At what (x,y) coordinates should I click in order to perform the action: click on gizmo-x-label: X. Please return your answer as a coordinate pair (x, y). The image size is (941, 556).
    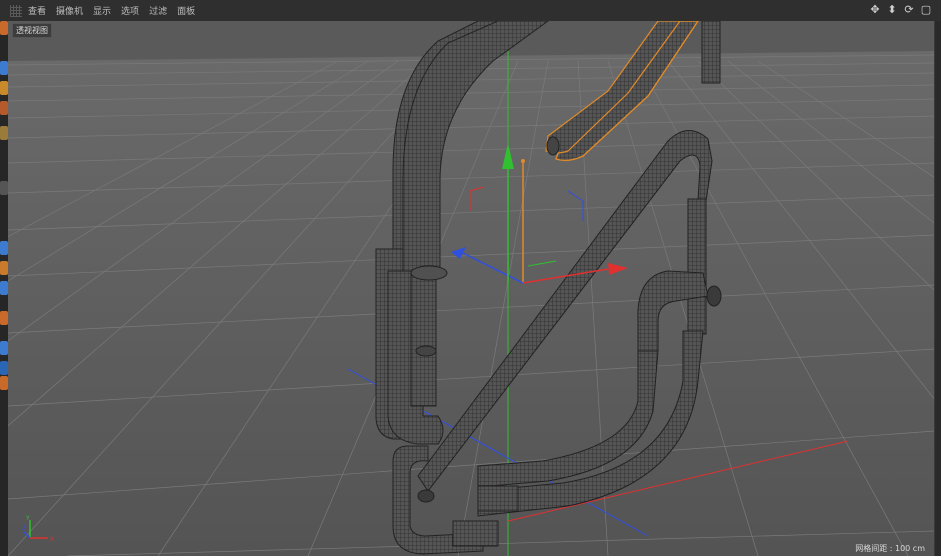
    Looking at the image, I should click on (52, 539).